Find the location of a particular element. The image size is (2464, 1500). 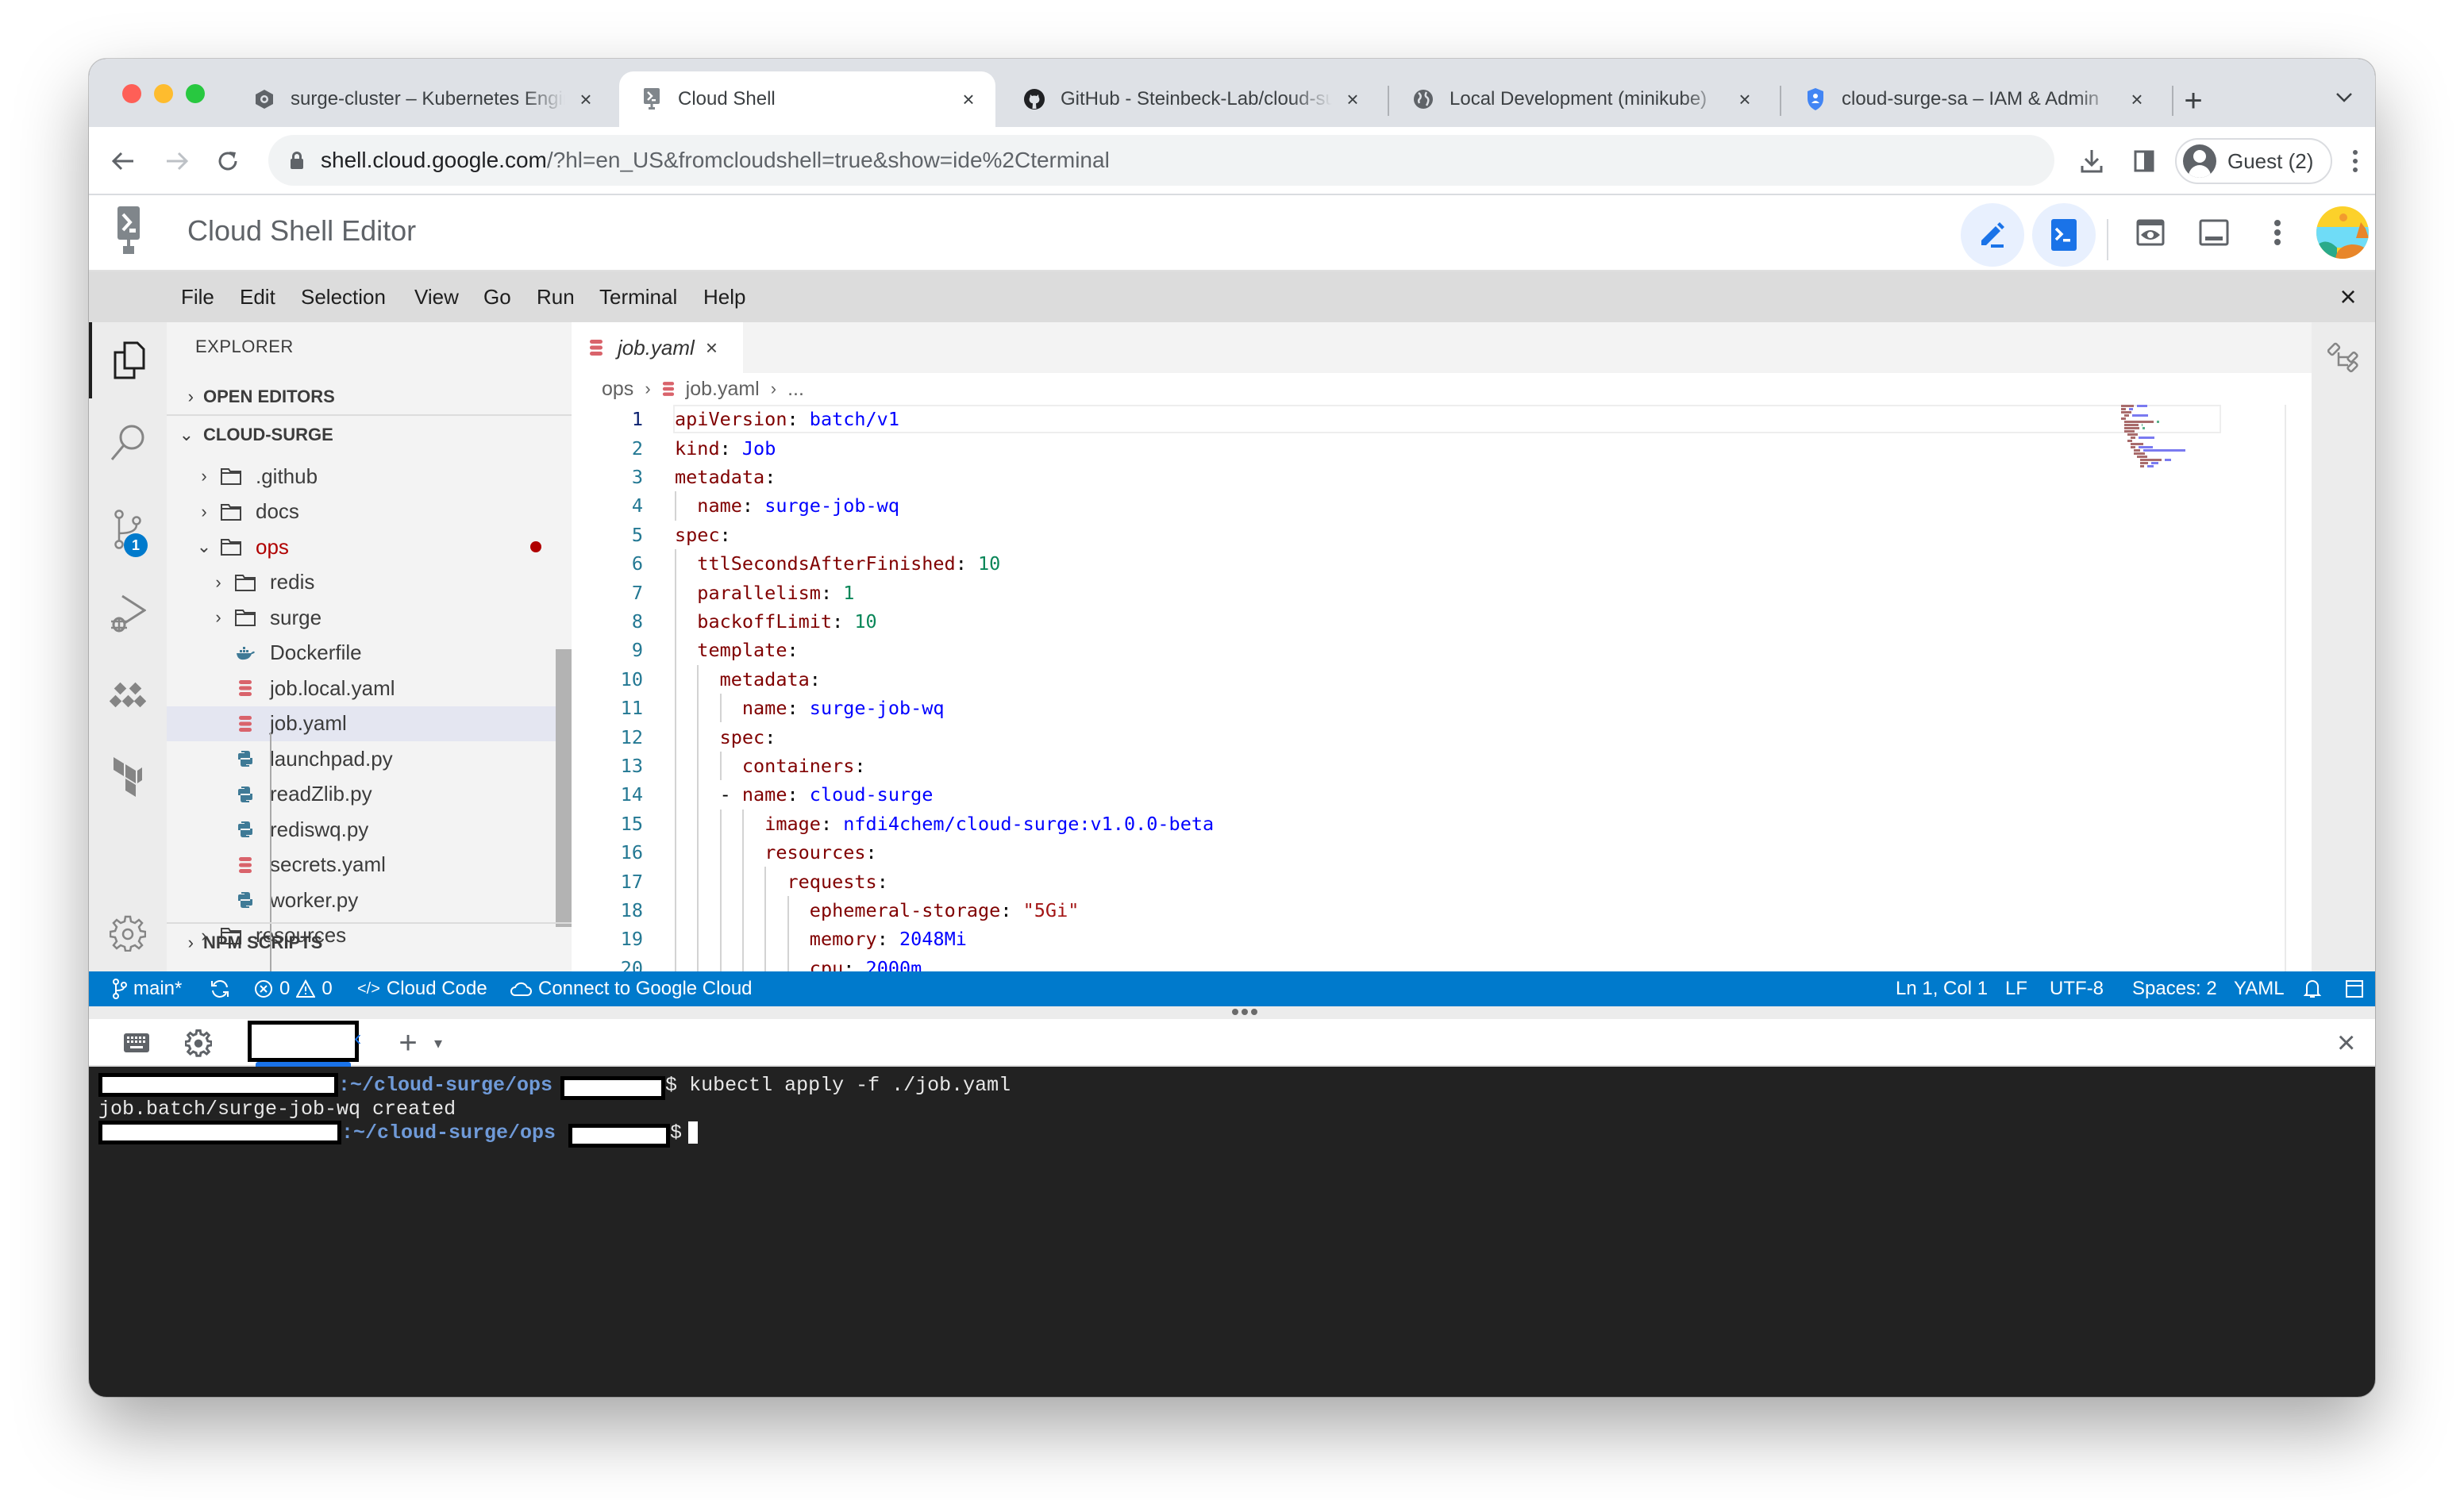

tree-item-launchpad-py: launchpad.py is located at coordinates (361, 758).